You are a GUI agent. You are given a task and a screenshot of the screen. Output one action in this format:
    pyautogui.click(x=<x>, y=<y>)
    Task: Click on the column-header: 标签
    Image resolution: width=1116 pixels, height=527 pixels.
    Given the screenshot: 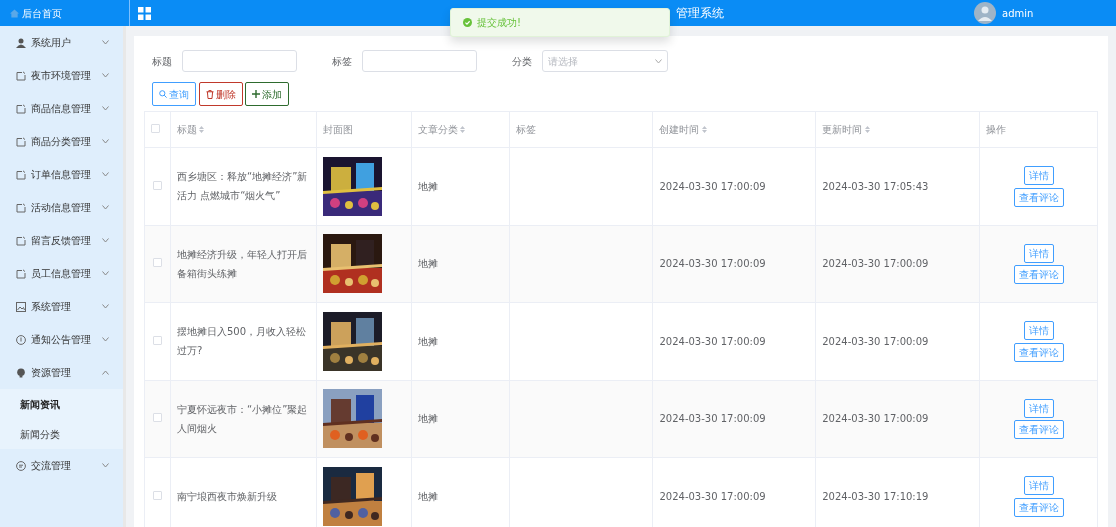 What is the action you would take?
    pyautogui.click(x=525, y=130)
    